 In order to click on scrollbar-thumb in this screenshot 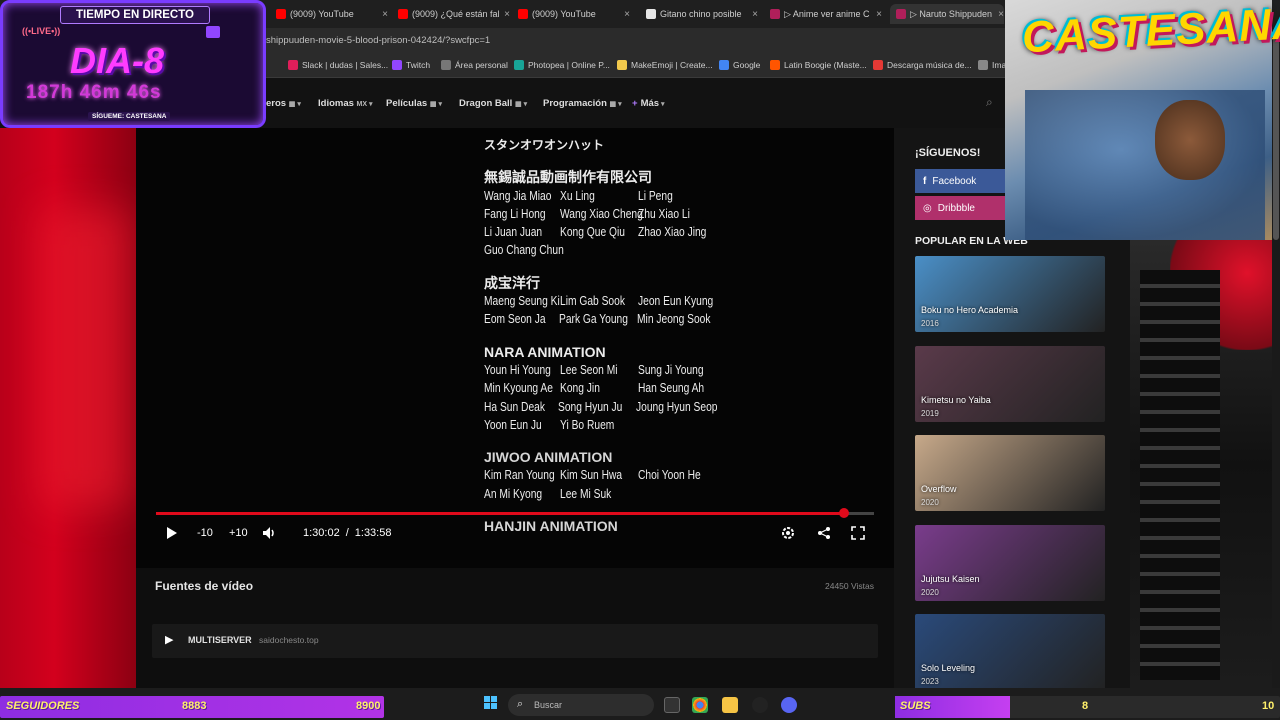, I will do `click(1276, 136)`.